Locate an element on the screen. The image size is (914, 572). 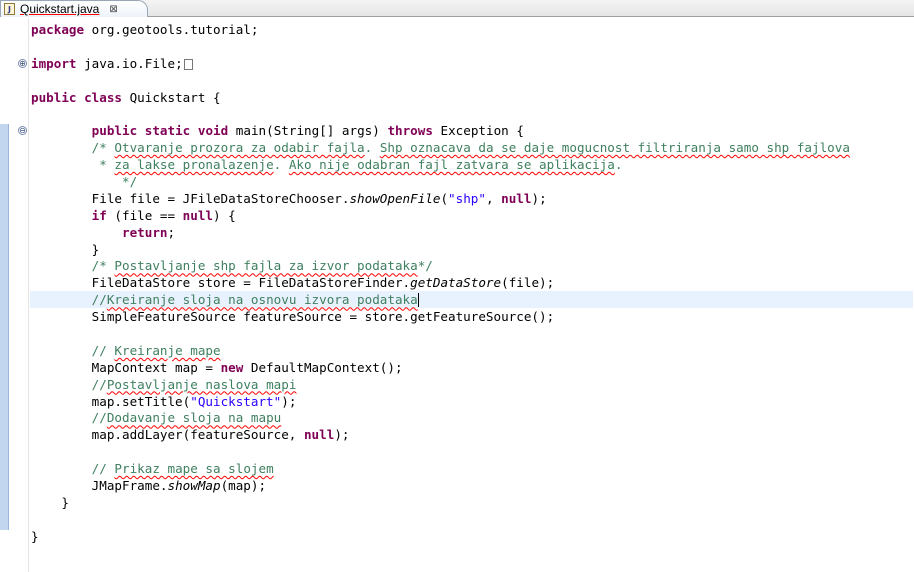
java-file-icon: J is located at coordinates (9, 9).